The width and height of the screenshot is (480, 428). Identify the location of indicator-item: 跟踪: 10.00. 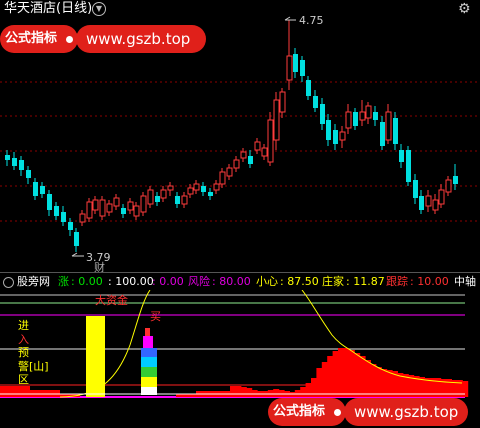
(417, 281).